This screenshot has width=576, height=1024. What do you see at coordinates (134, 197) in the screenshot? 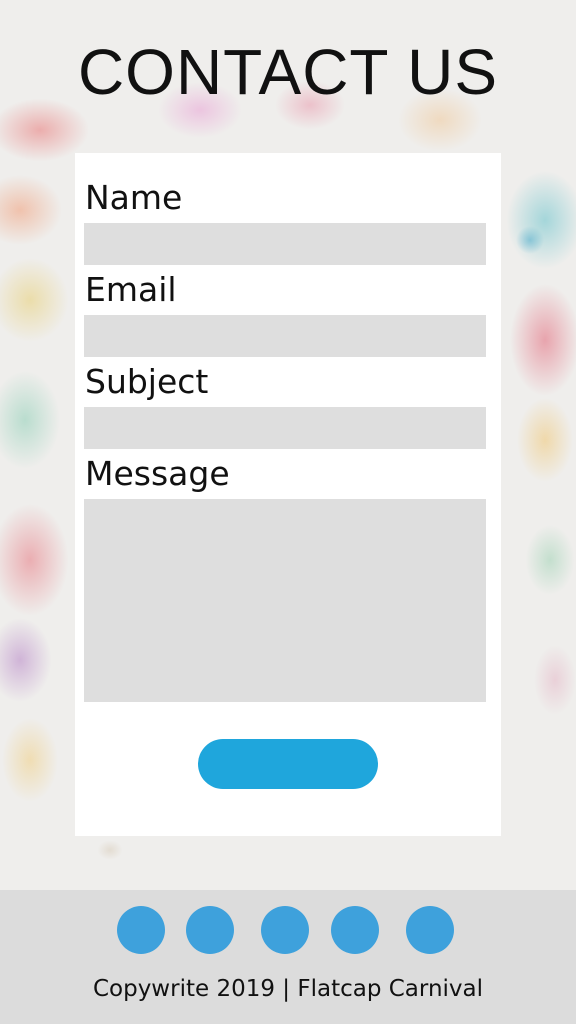
I see `name-label: Name` at bounding box center [134, 197].